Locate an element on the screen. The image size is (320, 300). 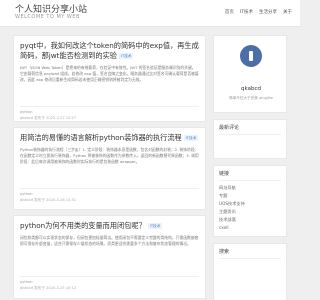
avatar is located at coordinates (251, 56).